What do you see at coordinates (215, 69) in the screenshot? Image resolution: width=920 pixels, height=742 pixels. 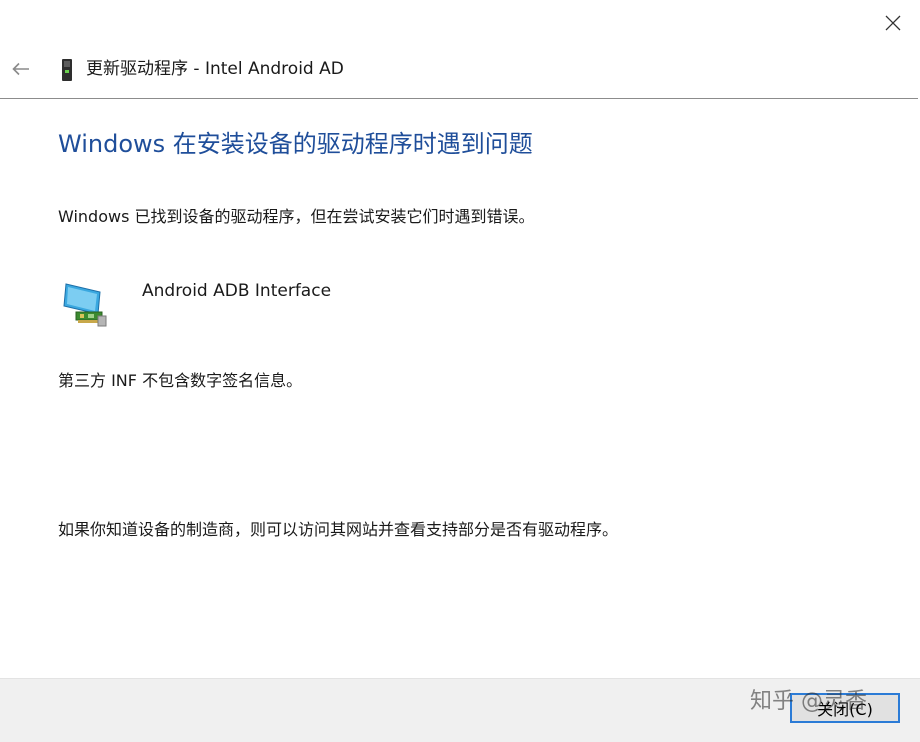 I see `window-title: 更新驱动程序 - Intel Android AD` at bounding box center [215, 69].